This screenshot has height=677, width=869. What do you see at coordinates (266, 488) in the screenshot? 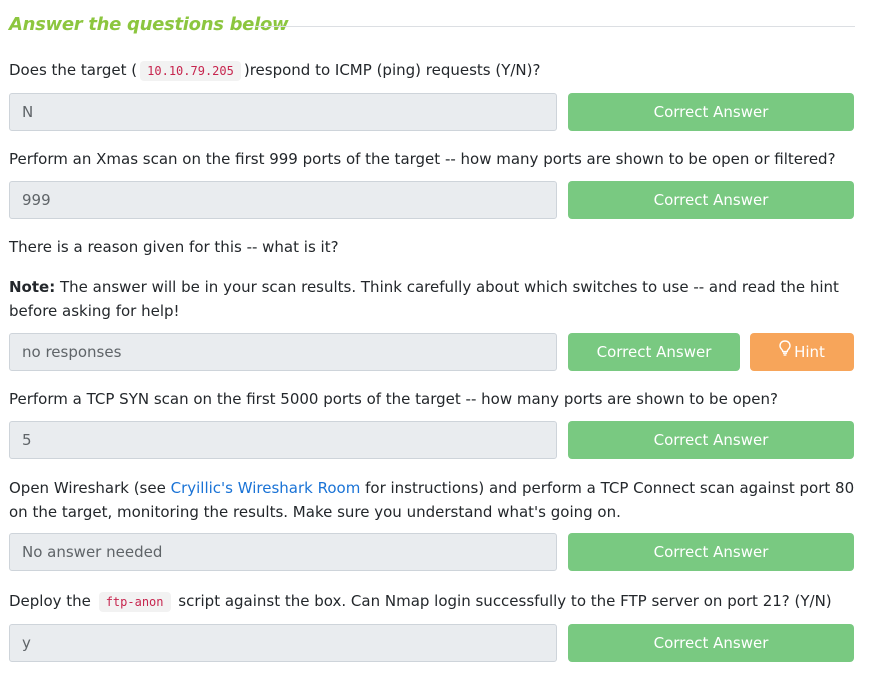
I see `wireshark-room-link: Cryillic's Wireshark Room` at bounding box center [266, 488].